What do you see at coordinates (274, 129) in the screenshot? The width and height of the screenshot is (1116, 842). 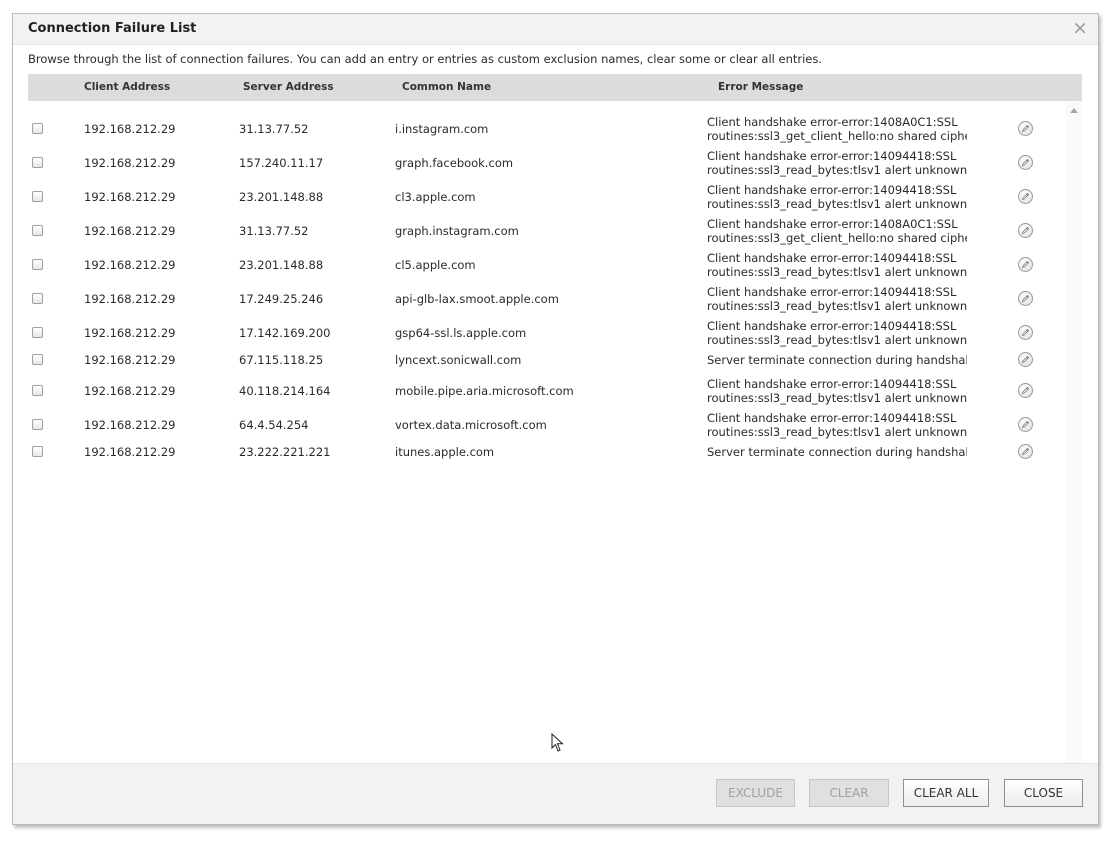 I see `server-address-cell: 31.13.77.52` at bounding box center [274, 129].